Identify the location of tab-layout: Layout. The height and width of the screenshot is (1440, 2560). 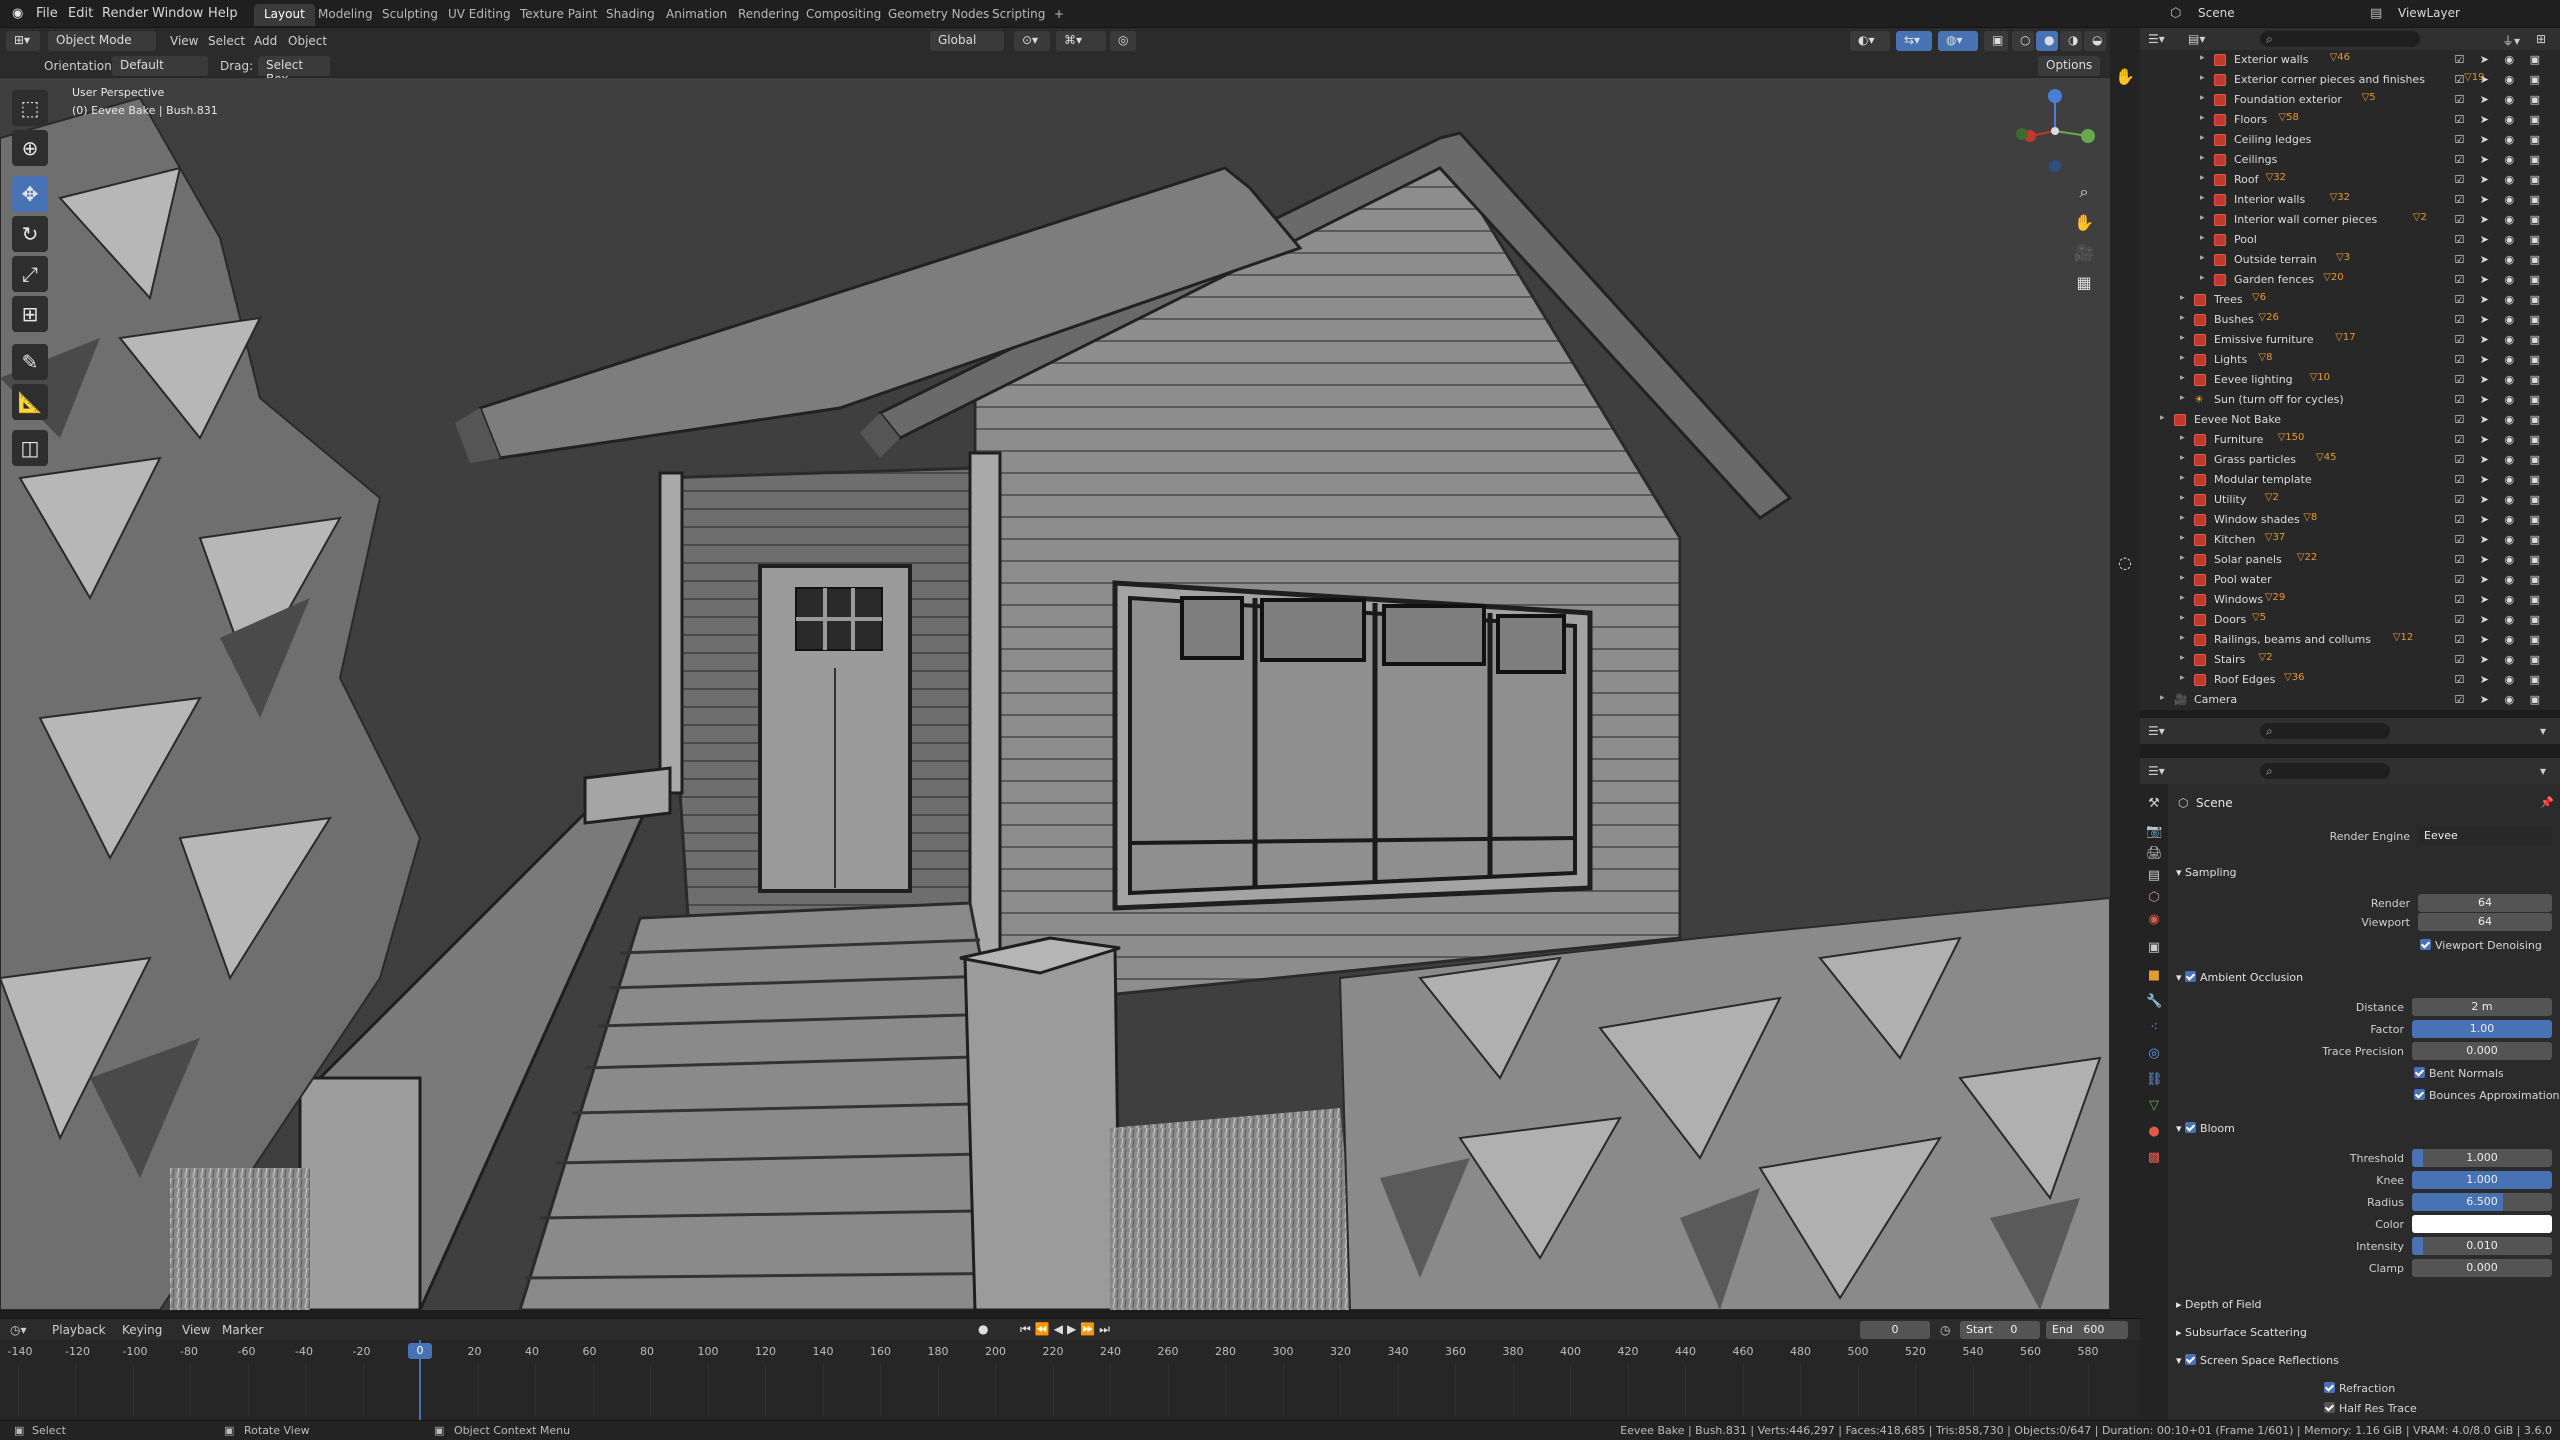
(284, 15).